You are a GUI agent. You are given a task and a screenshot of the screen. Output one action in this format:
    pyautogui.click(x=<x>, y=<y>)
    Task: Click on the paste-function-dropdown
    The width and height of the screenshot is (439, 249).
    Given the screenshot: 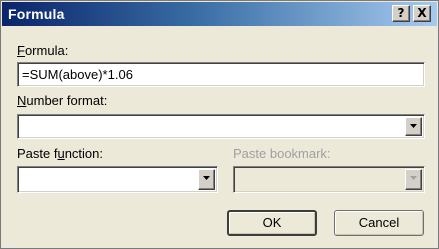 What is the action you would take?
    pyautogui.click(x=117, y=179)
    